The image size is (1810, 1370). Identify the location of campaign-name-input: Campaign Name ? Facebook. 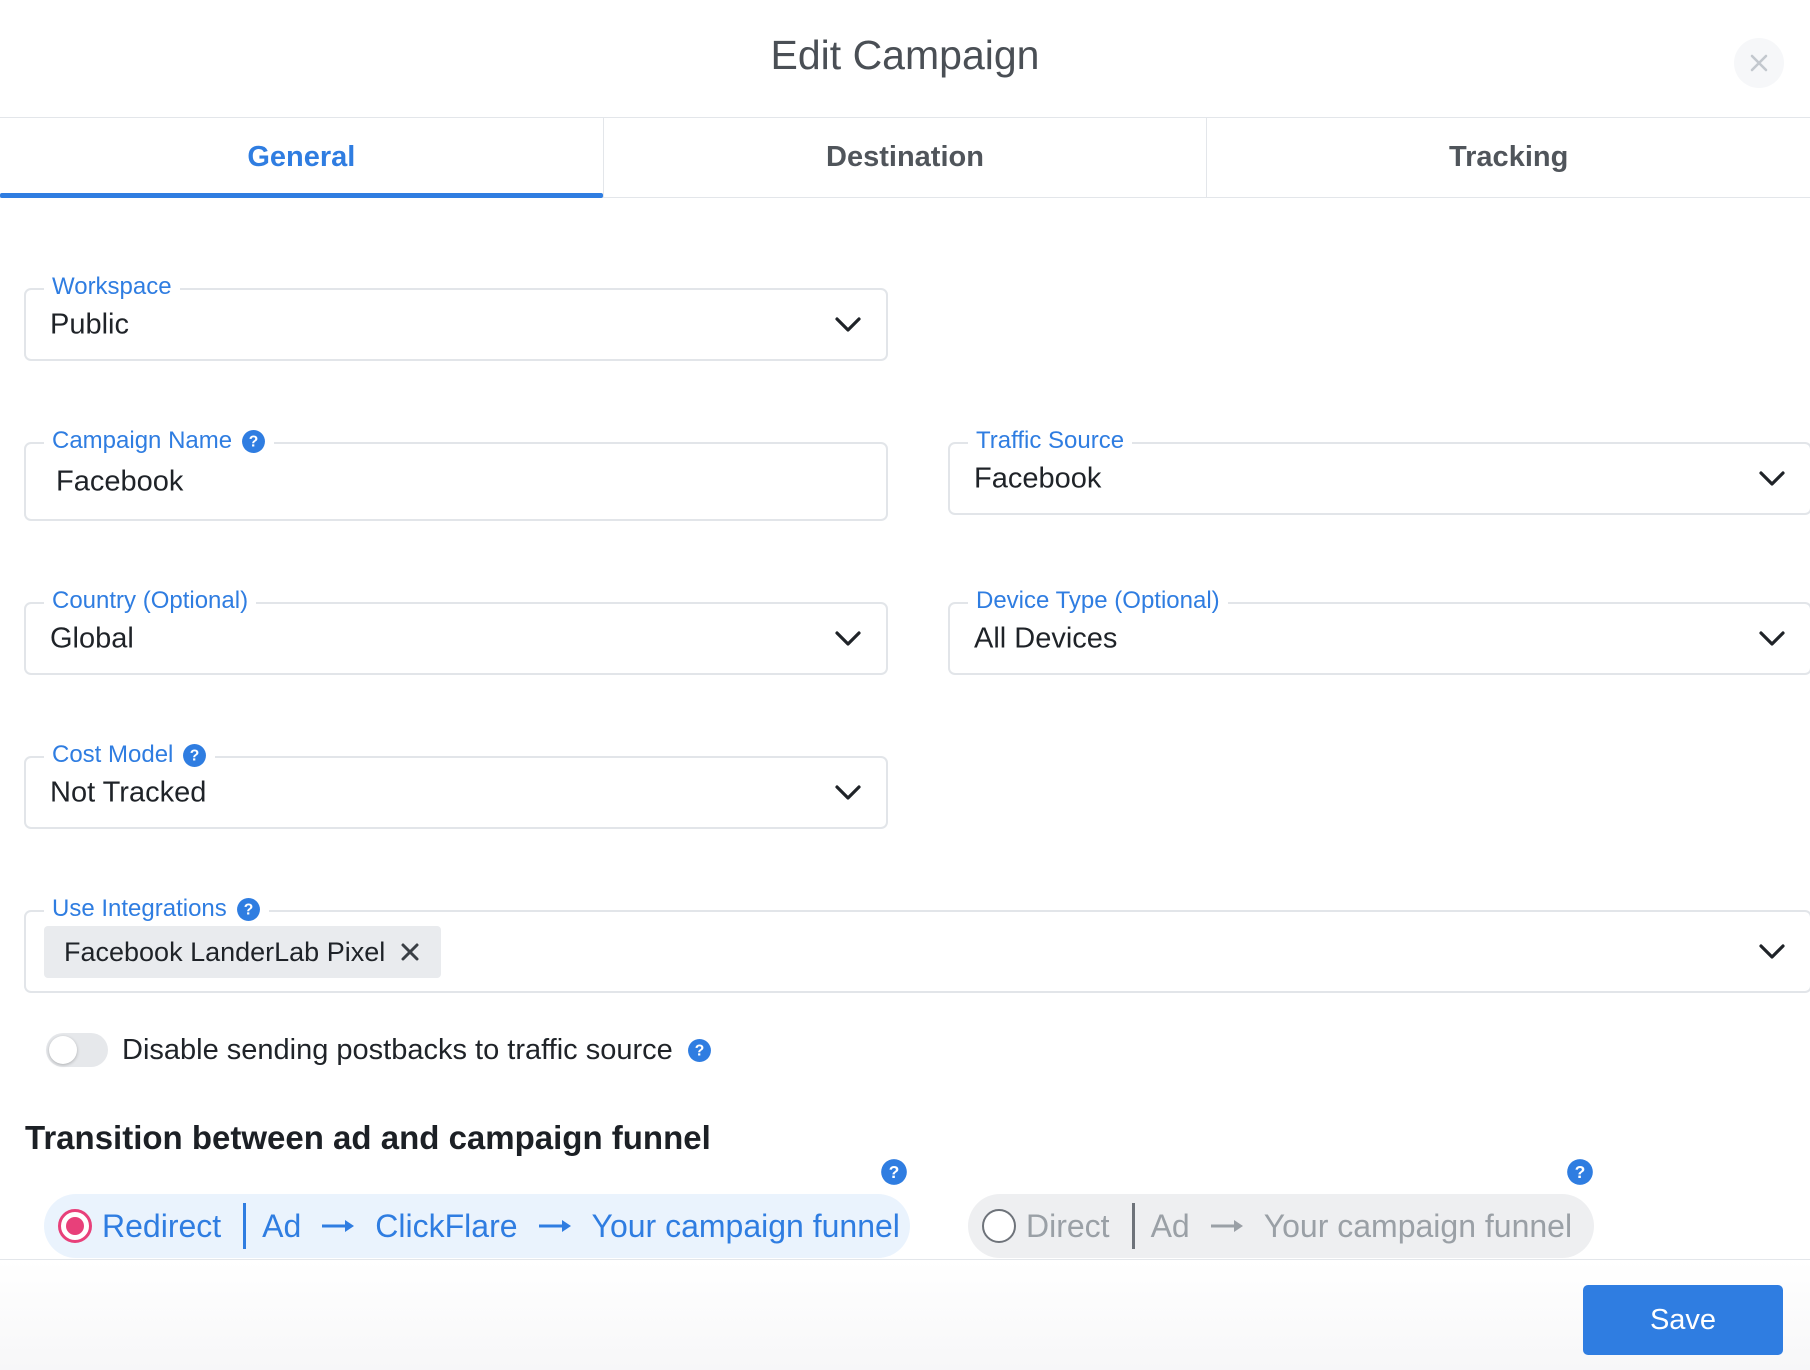
(456, 474).